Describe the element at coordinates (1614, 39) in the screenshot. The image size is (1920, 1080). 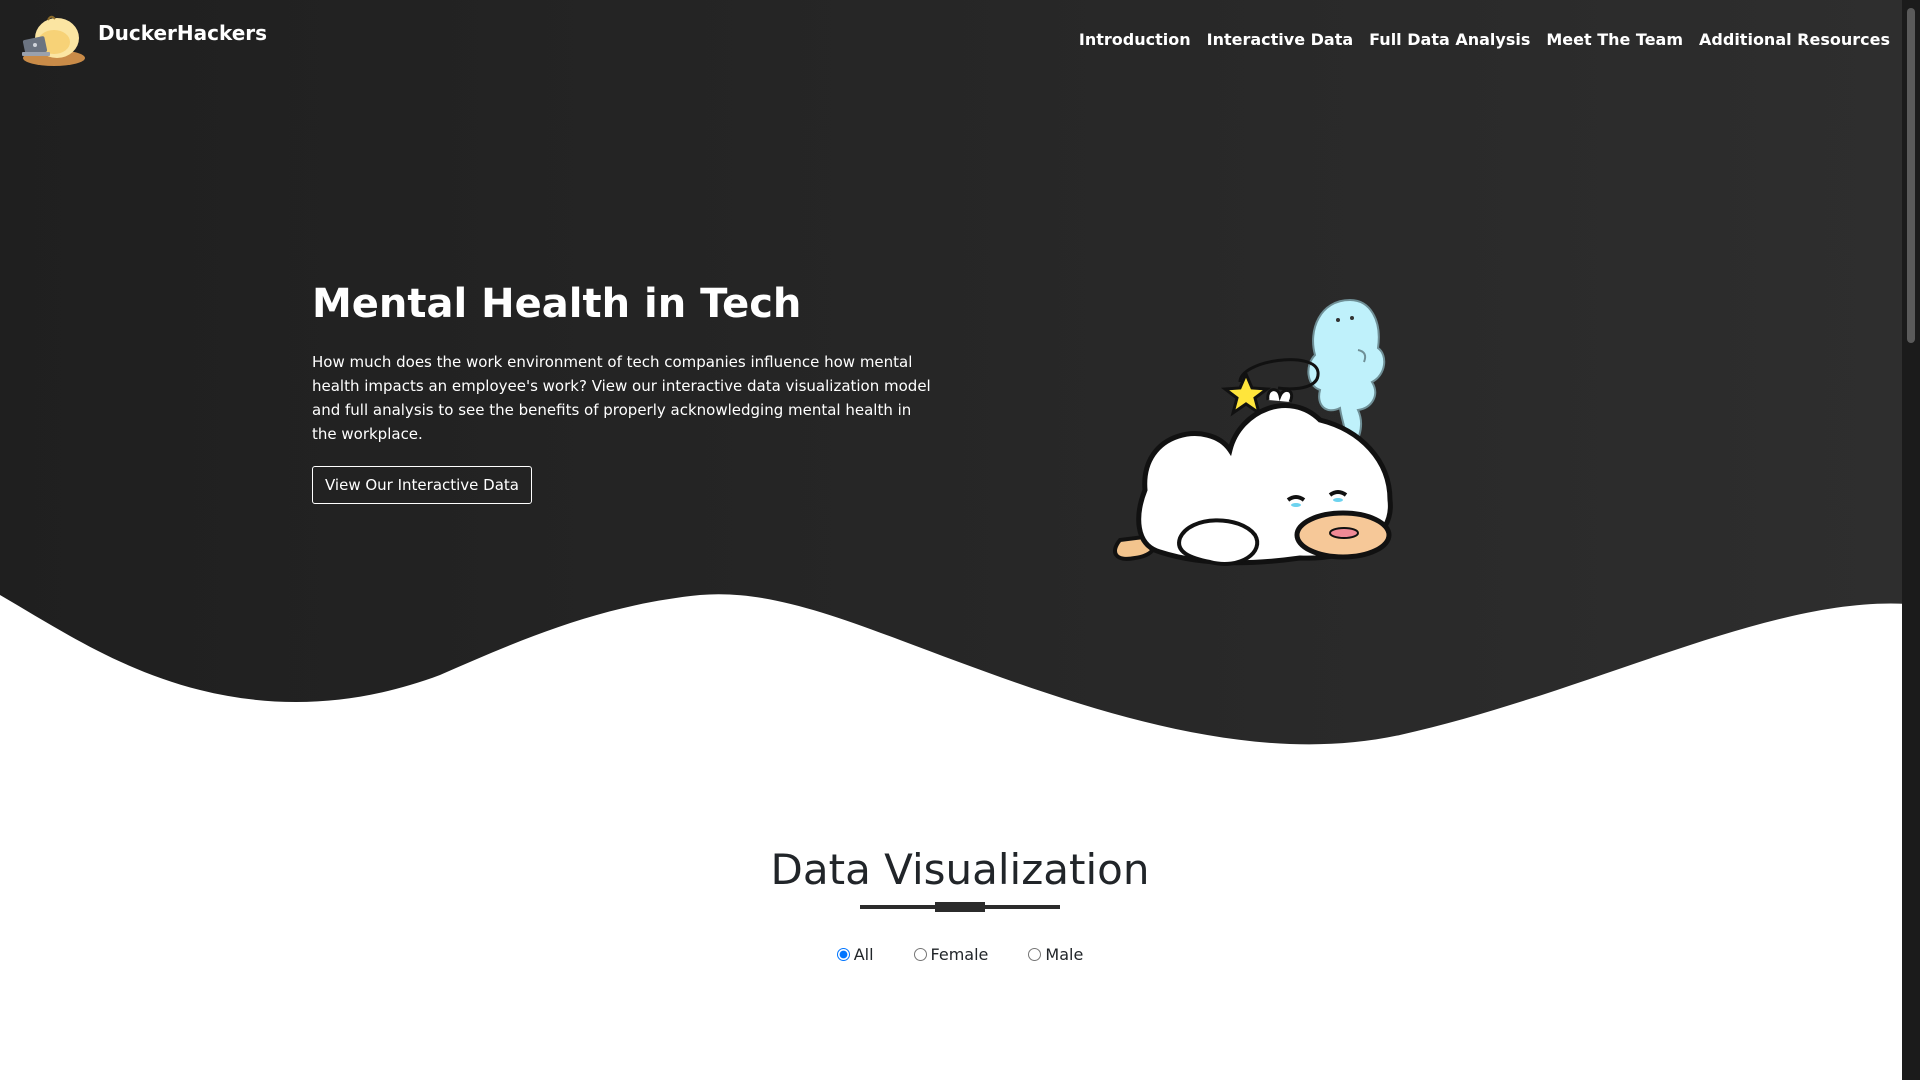
I see `nav-link-meet-the-team: Meet The Team` at that location.